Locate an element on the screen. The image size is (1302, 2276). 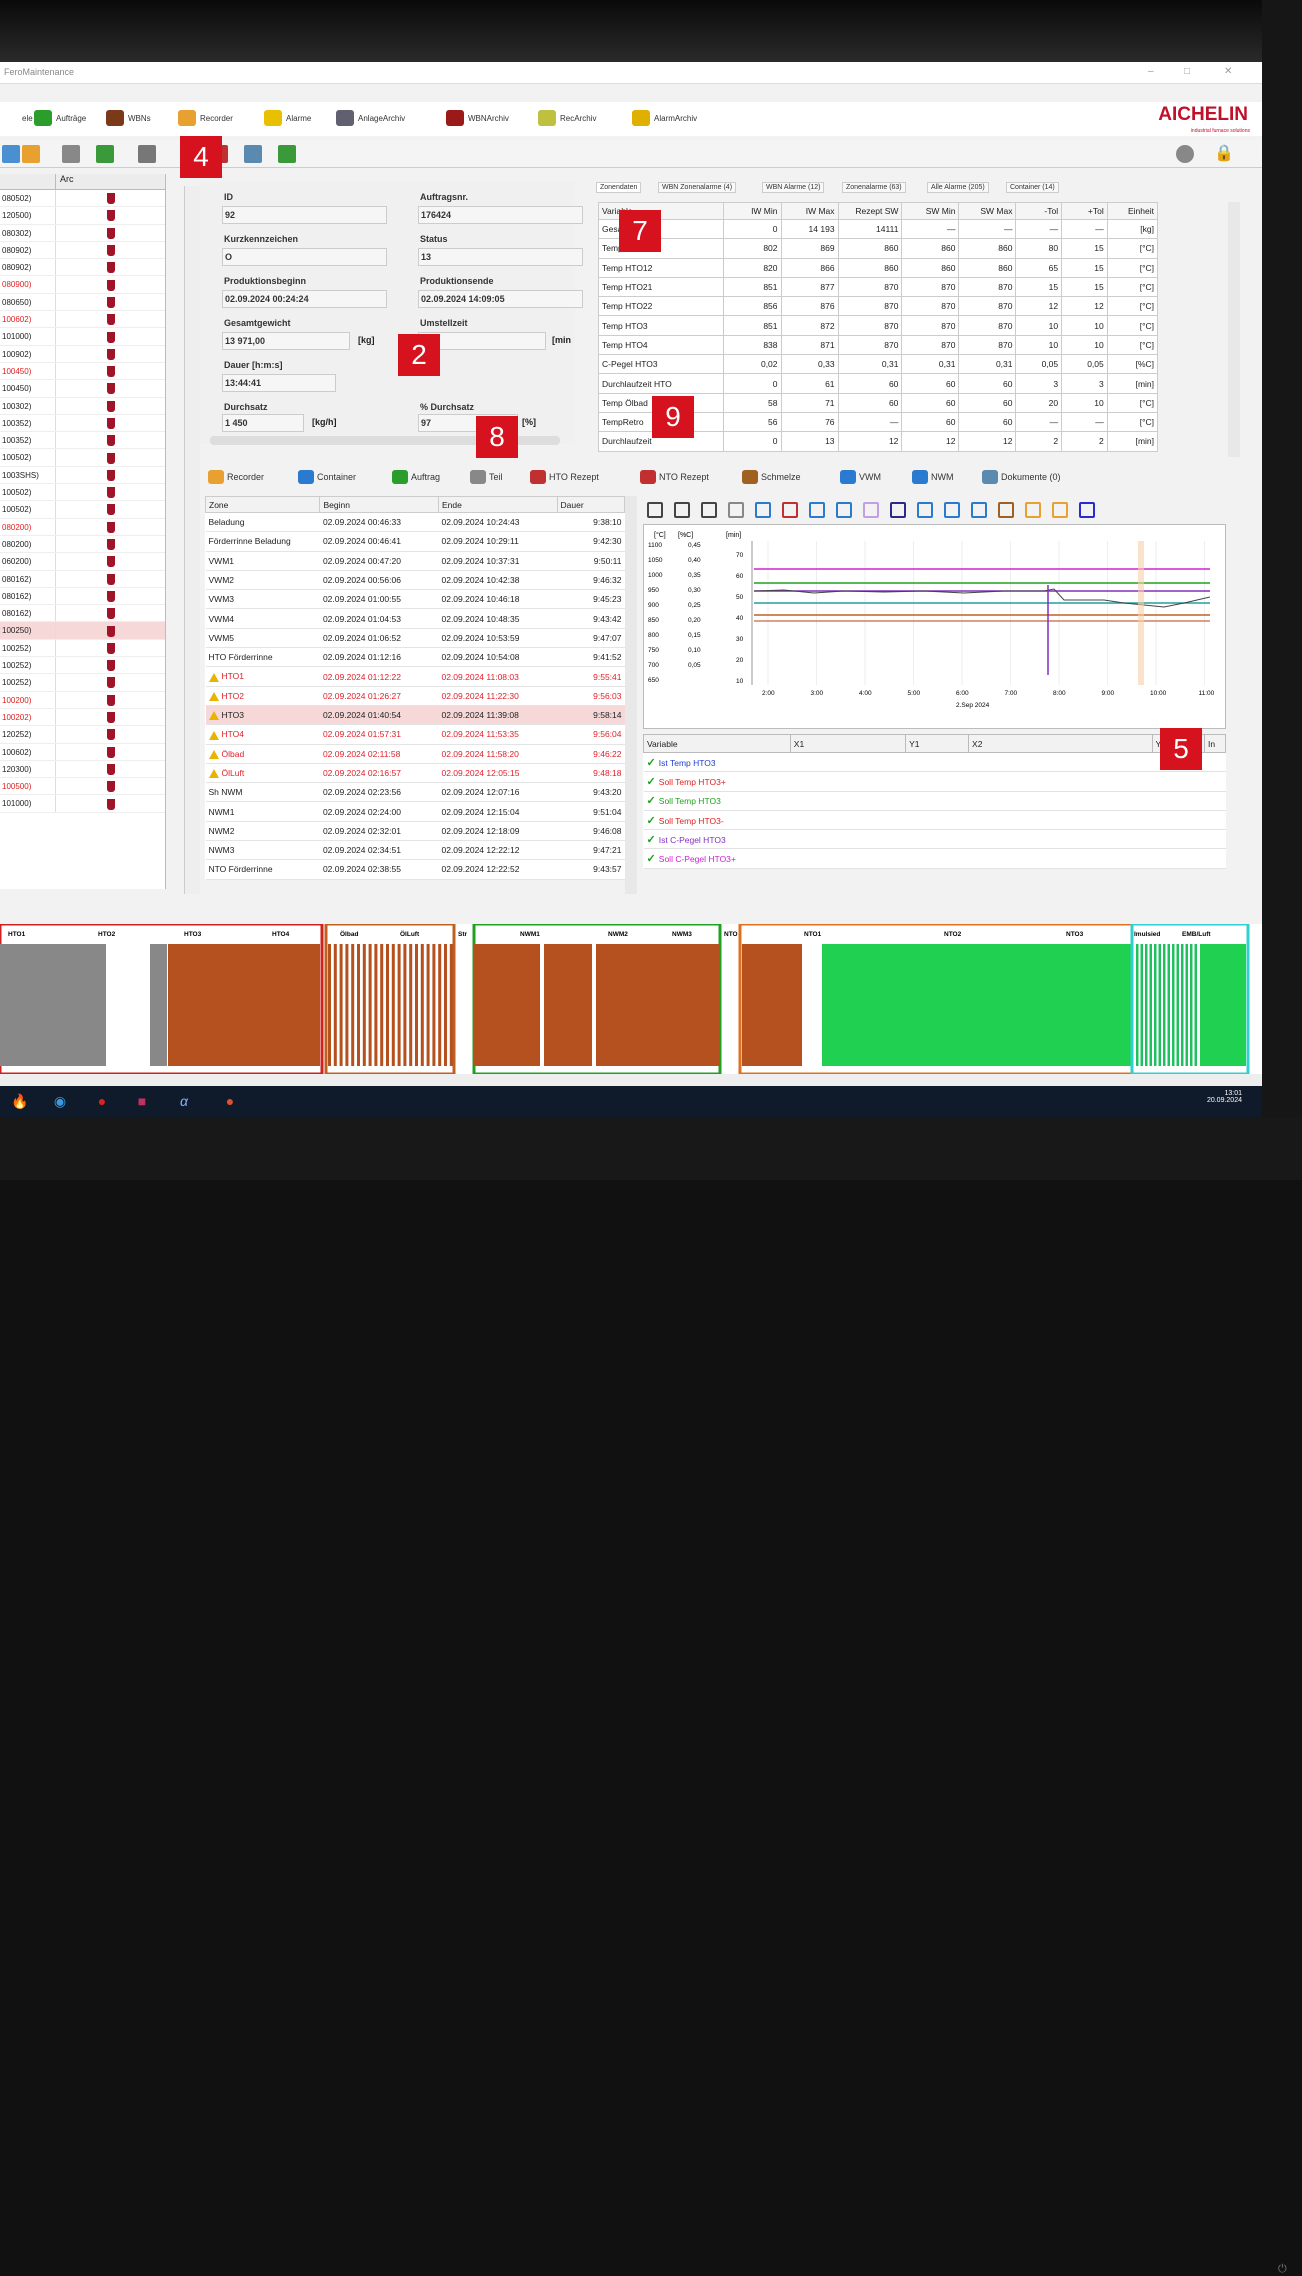
import-icon is located at coordinates (287, 154).